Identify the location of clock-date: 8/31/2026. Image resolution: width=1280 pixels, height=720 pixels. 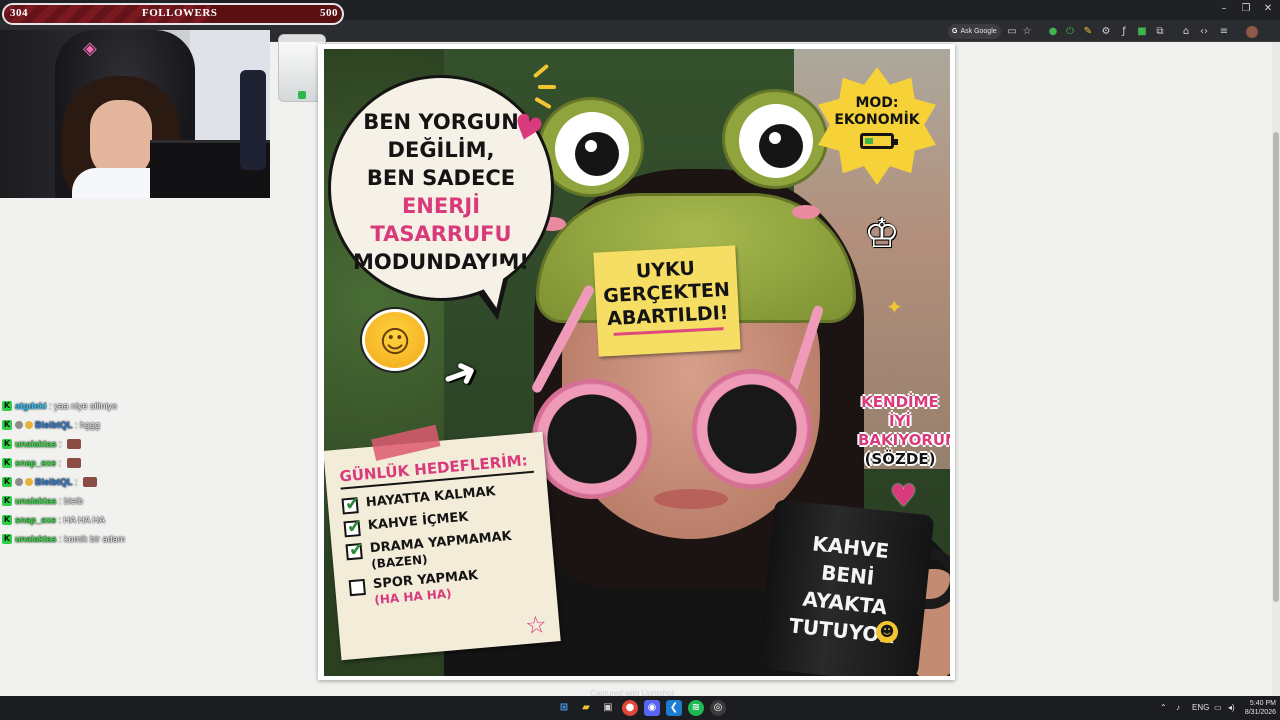
(1260, 712).